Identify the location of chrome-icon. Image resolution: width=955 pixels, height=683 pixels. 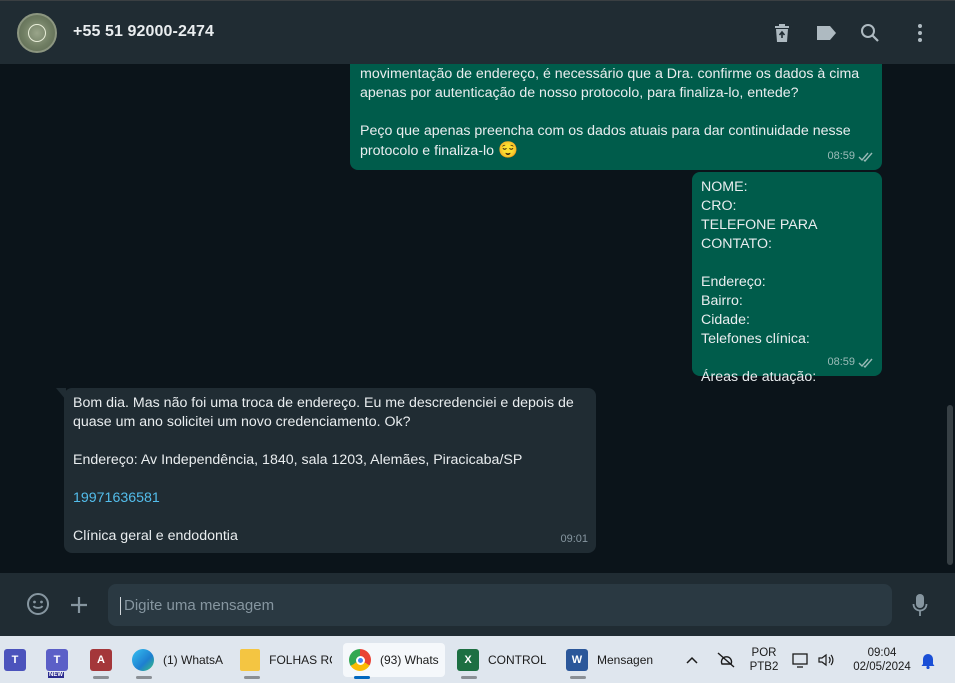
(360, 660).